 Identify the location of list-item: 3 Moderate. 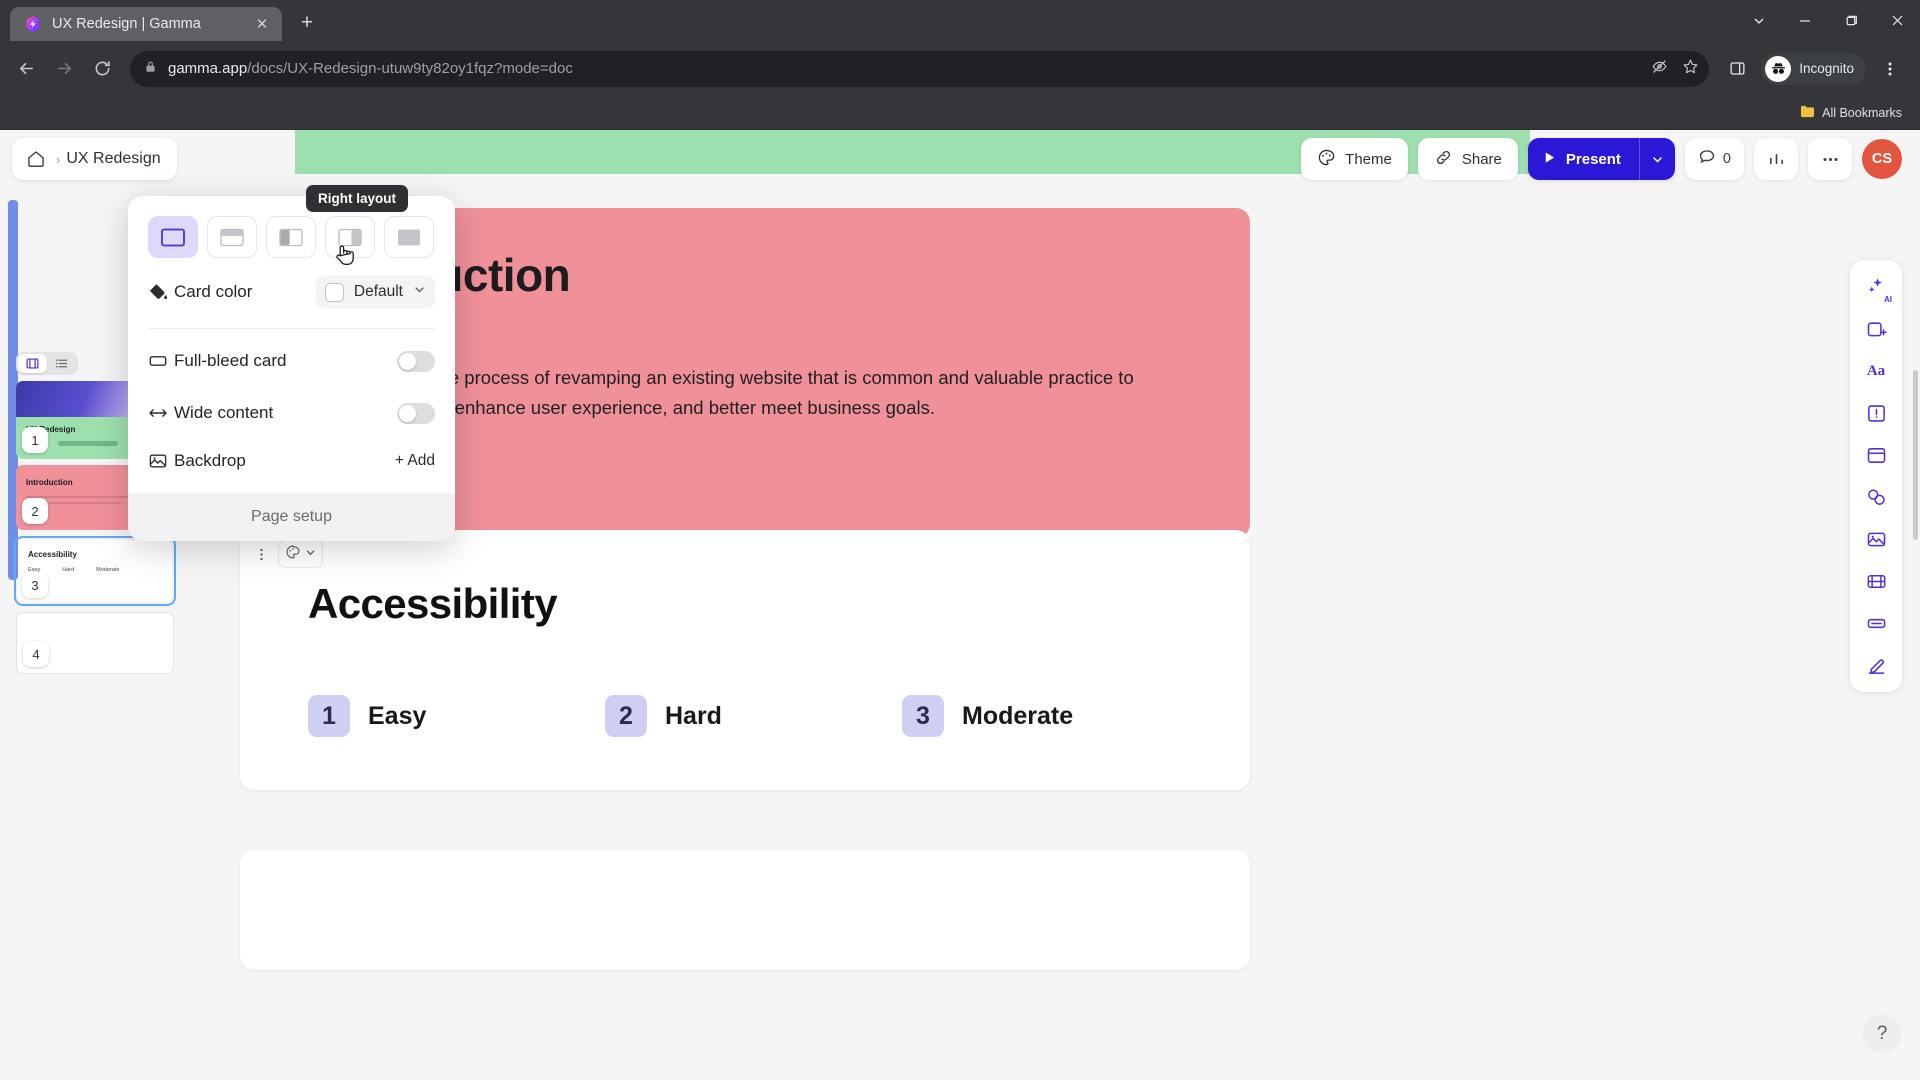
(1050, 716).